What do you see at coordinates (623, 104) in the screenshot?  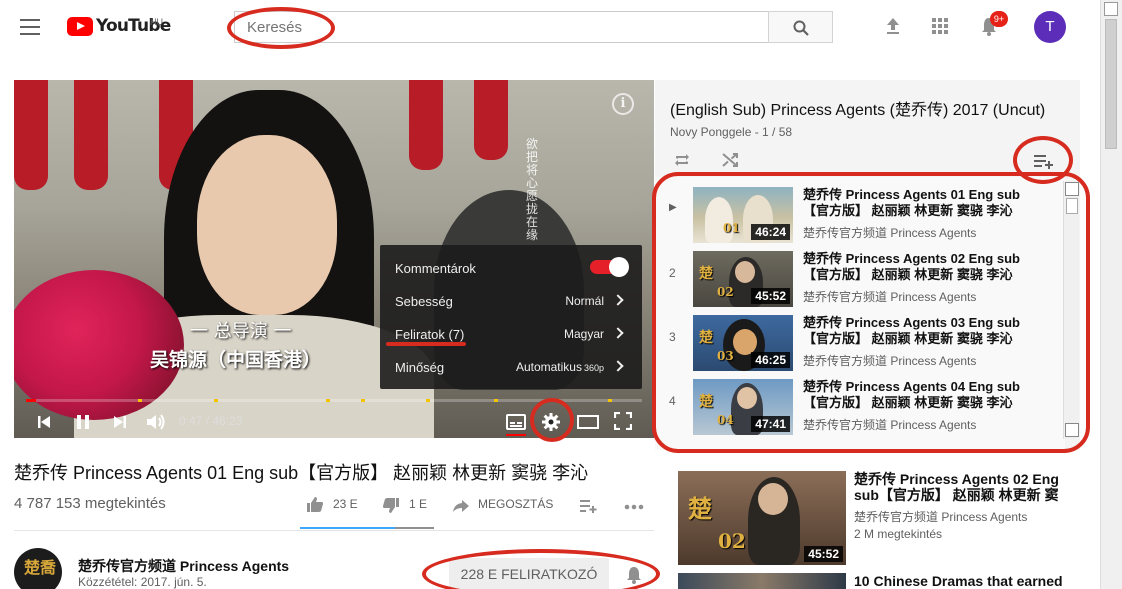 I see `info-icon: i` at bounding box center [623, 104].